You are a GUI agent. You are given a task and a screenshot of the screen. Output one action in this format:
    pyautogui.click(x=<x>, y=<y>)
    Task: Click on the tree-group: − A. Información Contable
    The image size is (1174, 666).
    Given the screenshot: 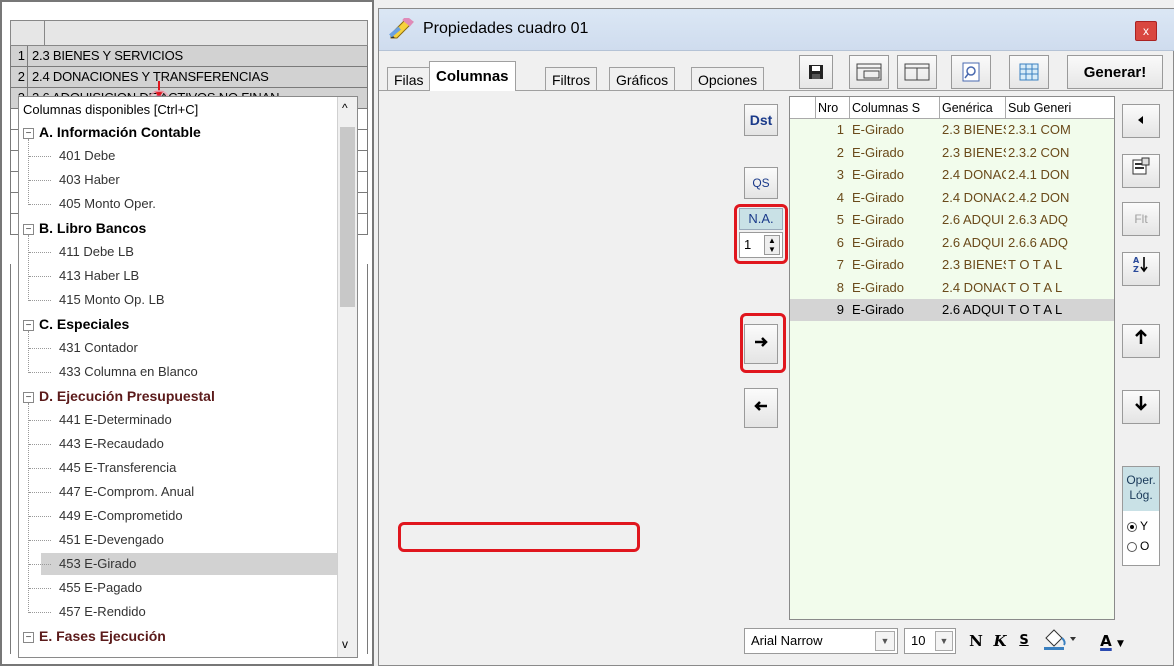 What is the action you would take?
    pyautogui.click(x=112, y=132)
    